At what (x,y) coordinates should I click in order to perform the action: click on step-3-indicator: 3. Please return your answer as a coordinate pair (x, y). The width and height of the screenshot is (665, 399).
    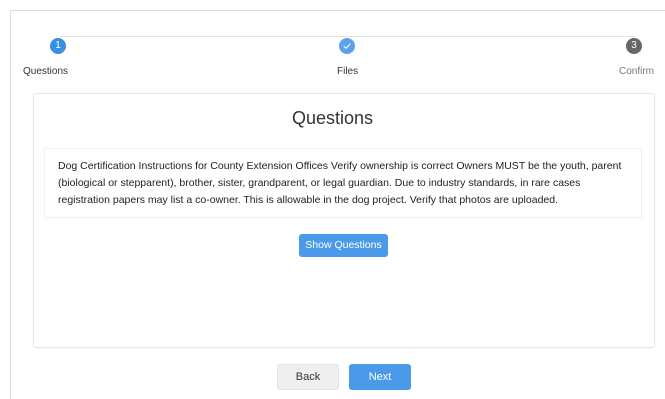
    Looking at the image, I should click on (634, 46).